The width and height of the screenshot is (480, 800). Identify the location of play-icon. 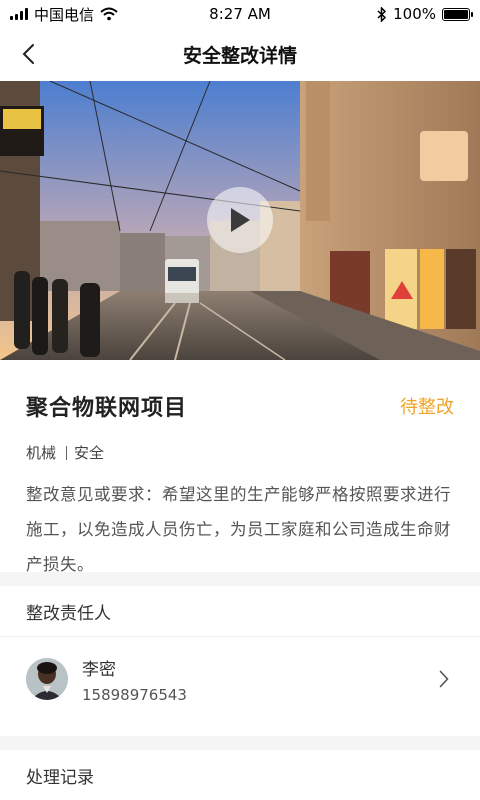
(240, 220).